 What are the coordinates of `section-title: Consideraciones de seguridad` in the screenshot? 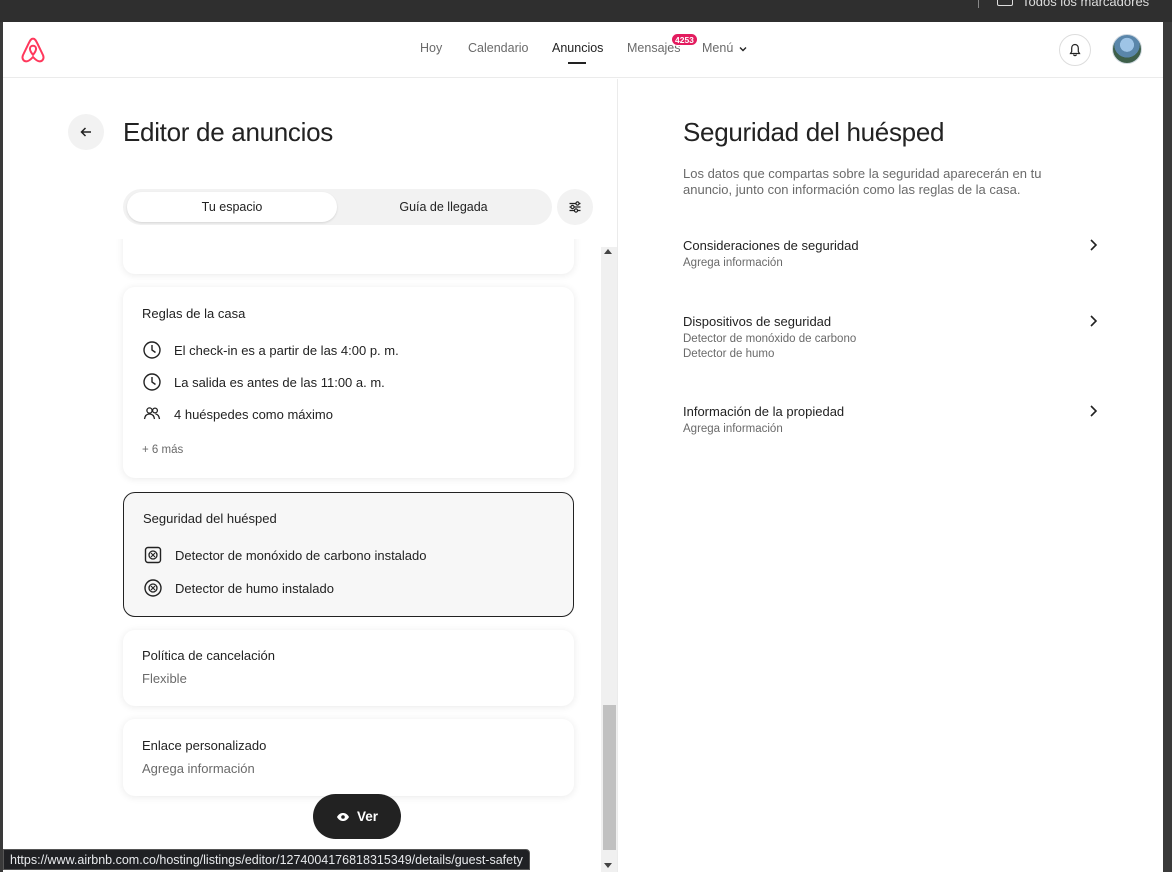 It's located at (771, 245).